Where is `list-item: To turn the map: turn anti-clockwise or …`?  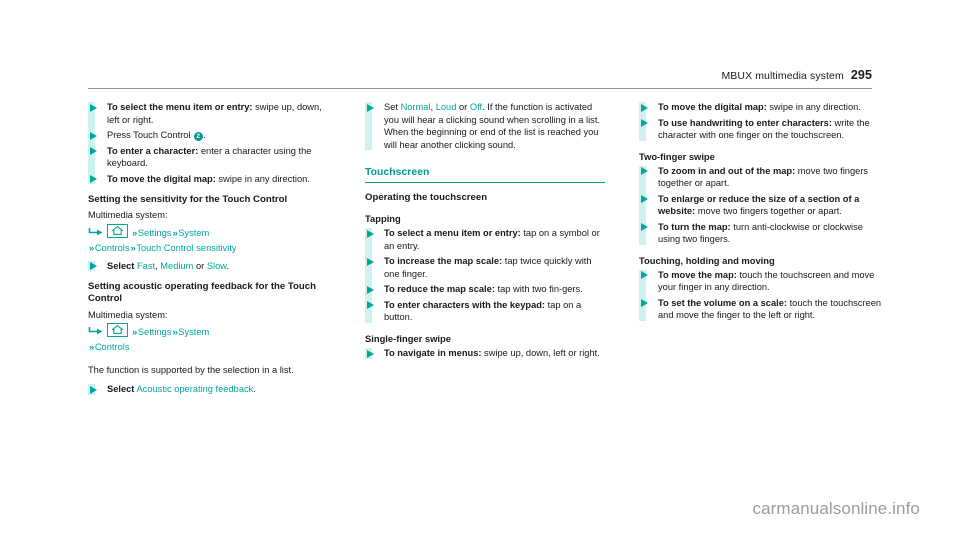 list-item: To turn the map: turn anti-clockwise or … is located at coordinates (764, 233).